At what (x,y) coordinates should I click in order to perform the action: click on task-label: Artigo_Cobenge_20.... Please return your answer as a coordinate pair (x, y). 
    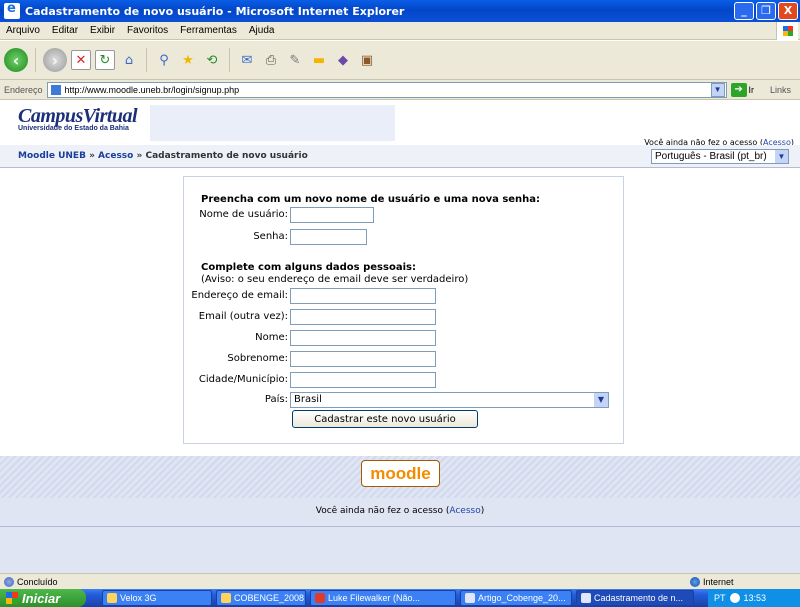
    Looking at the image, I should click on (522, 598).